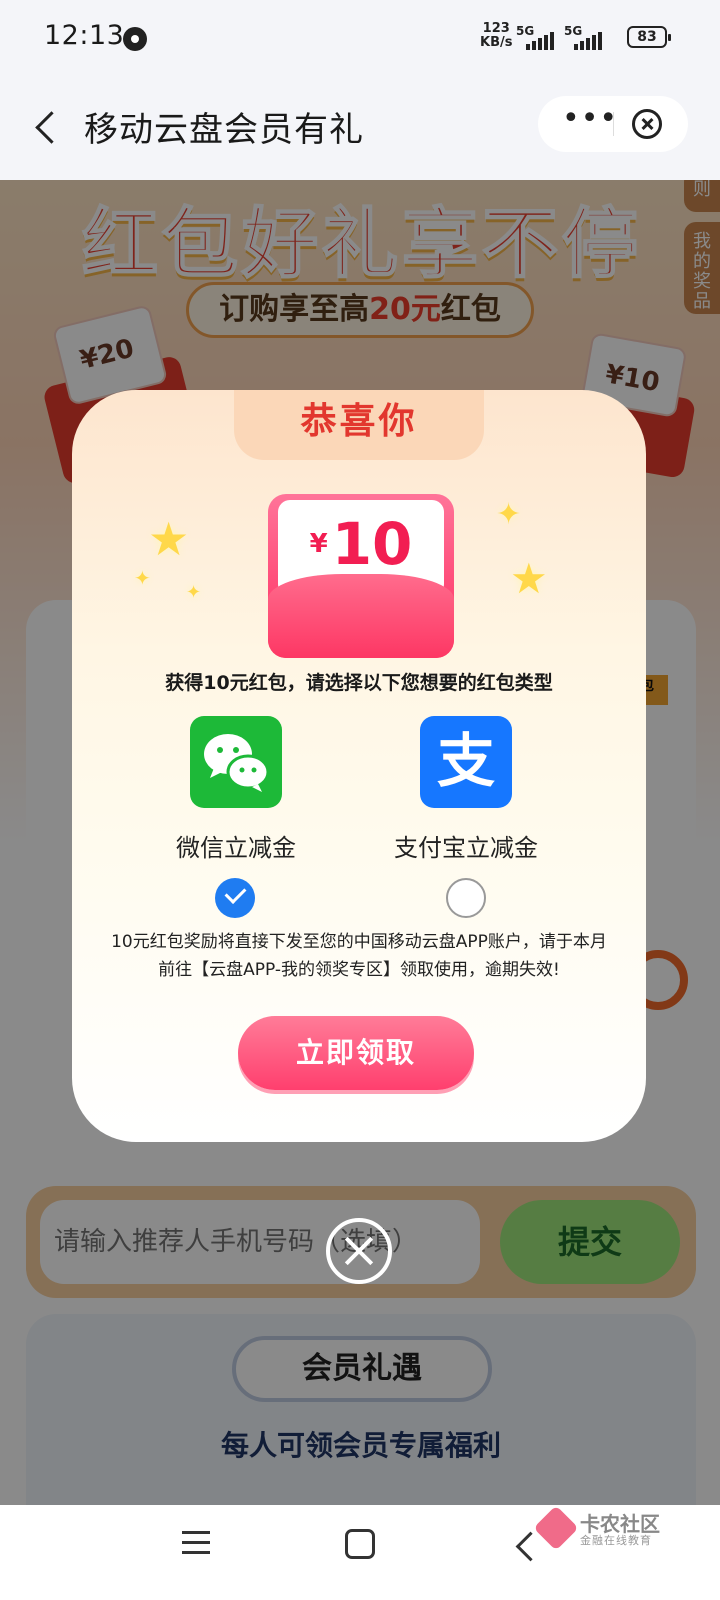 This screenshot has height=1600, width=720. Describe the element at coordinates (46, 127) in the screenshot. I see `back-icon` at that location.